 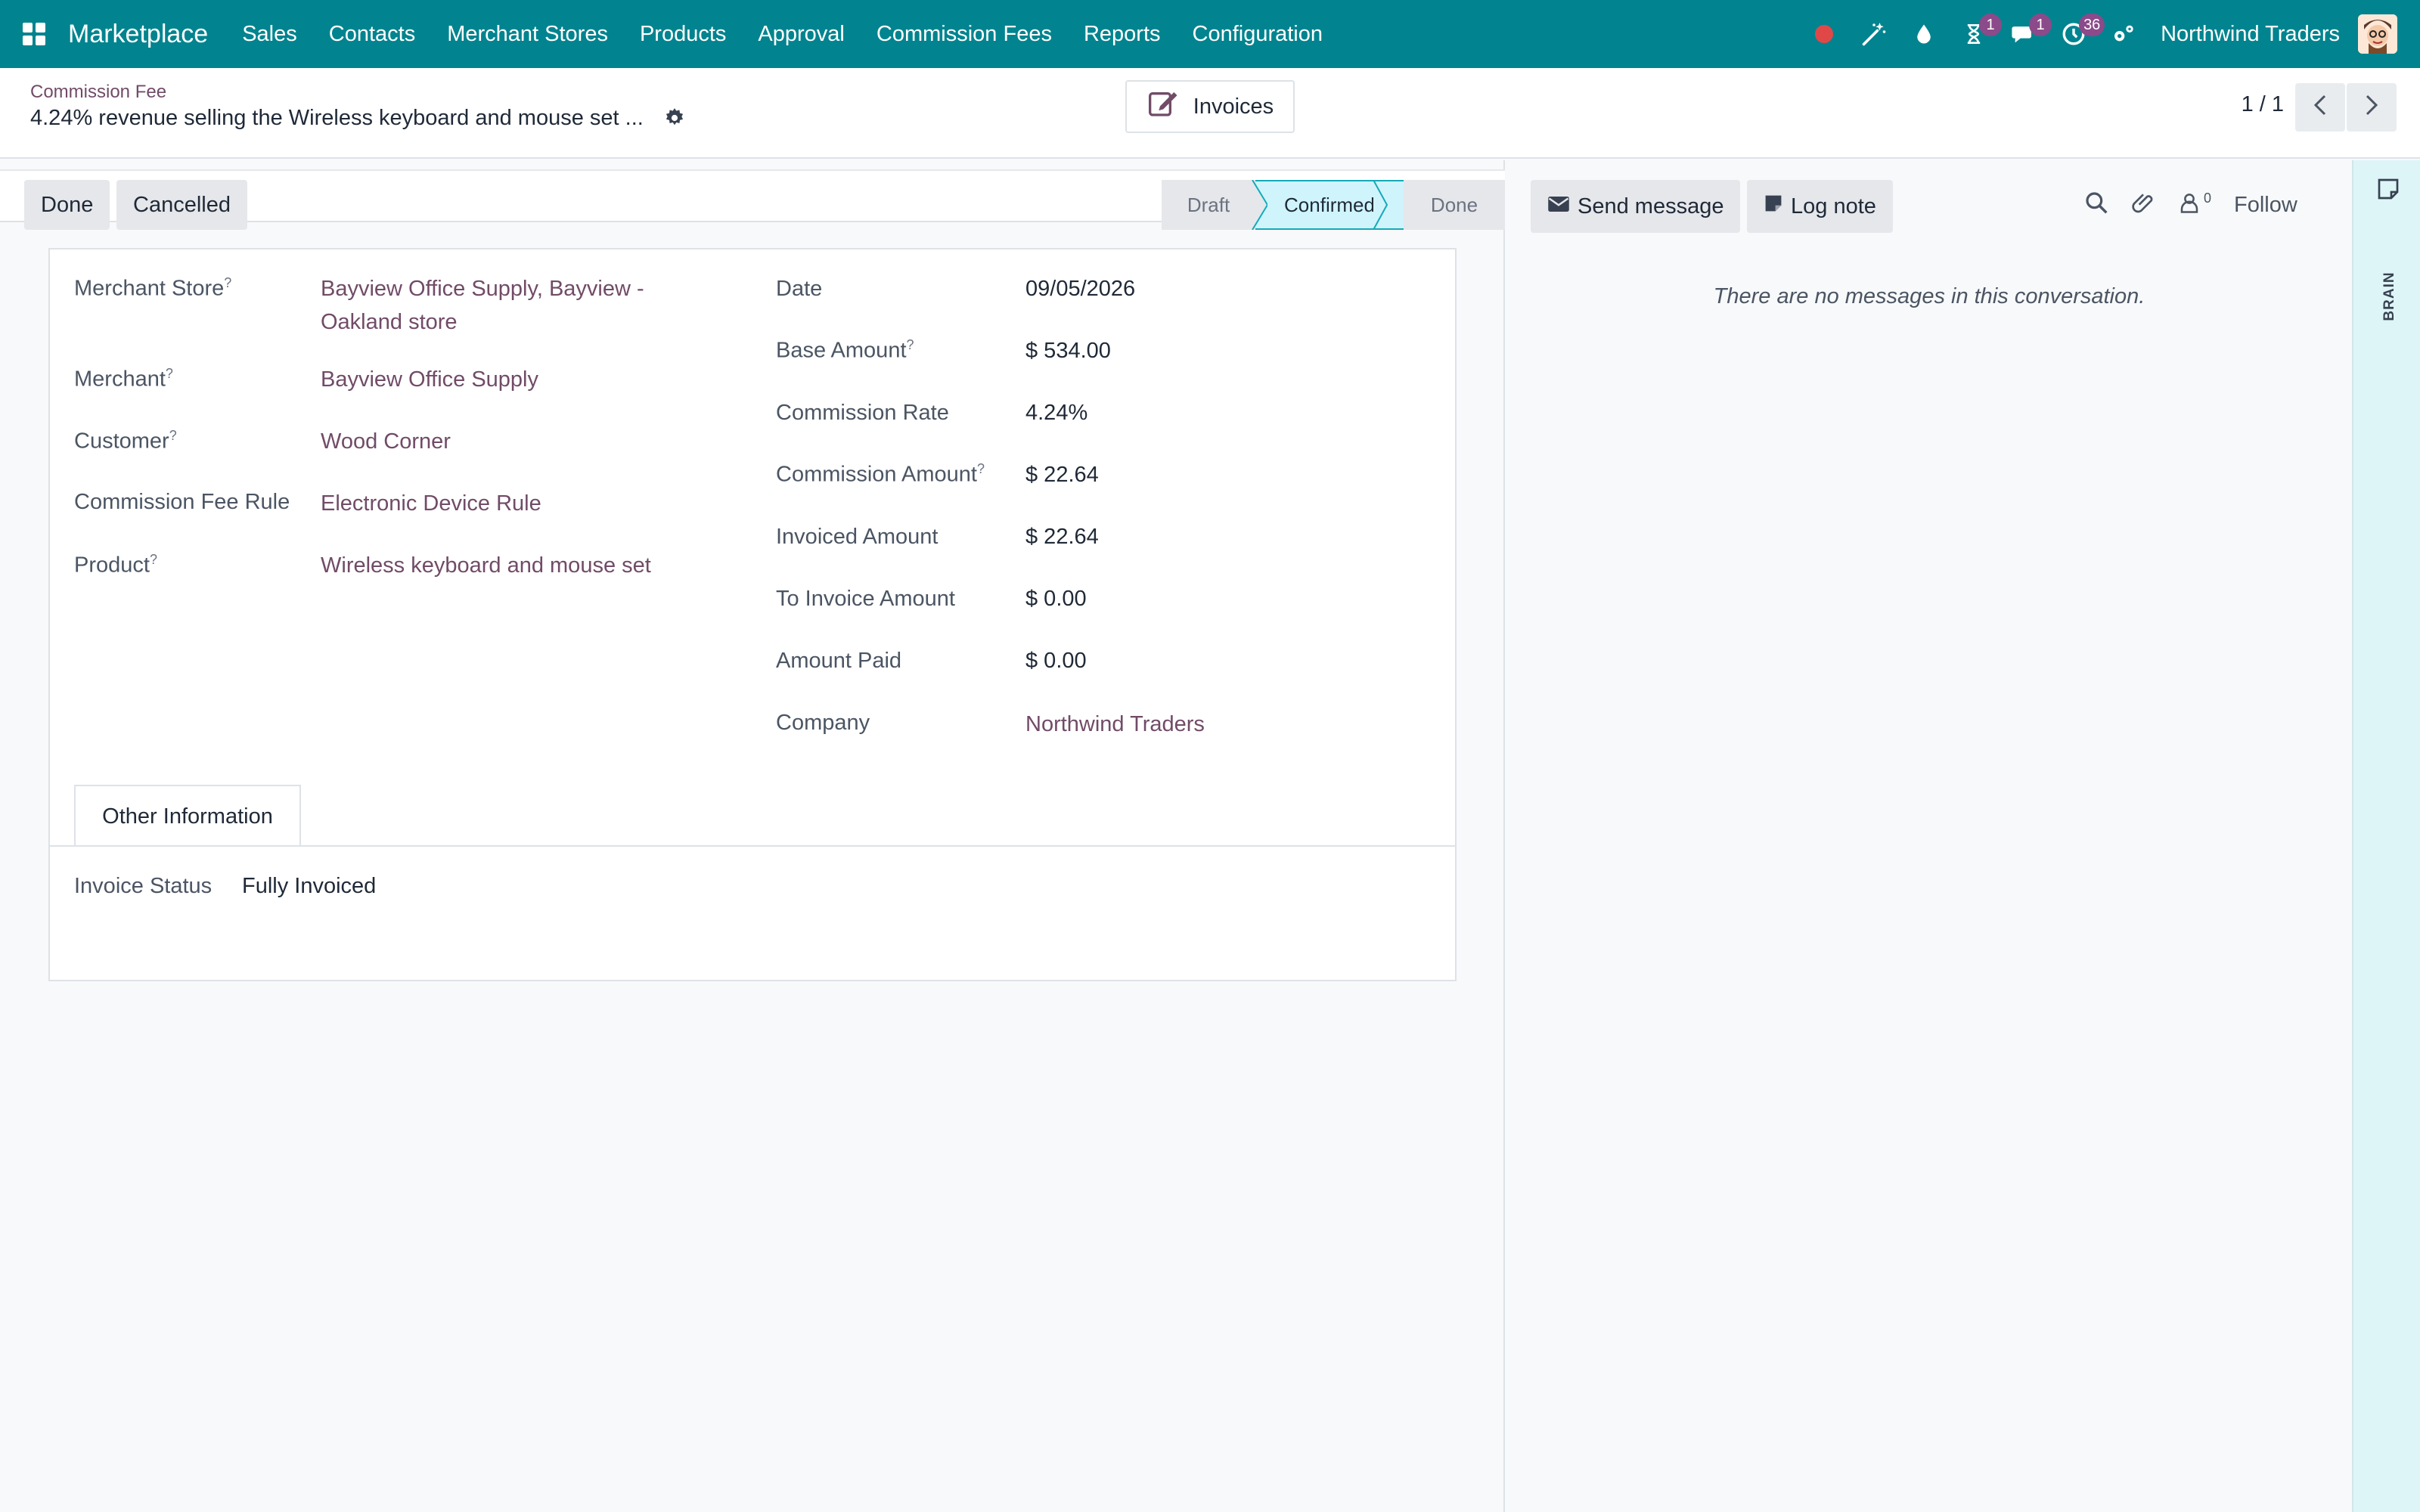 I want to click on customer-value: Wood Corner, so click(x=386, y=441).